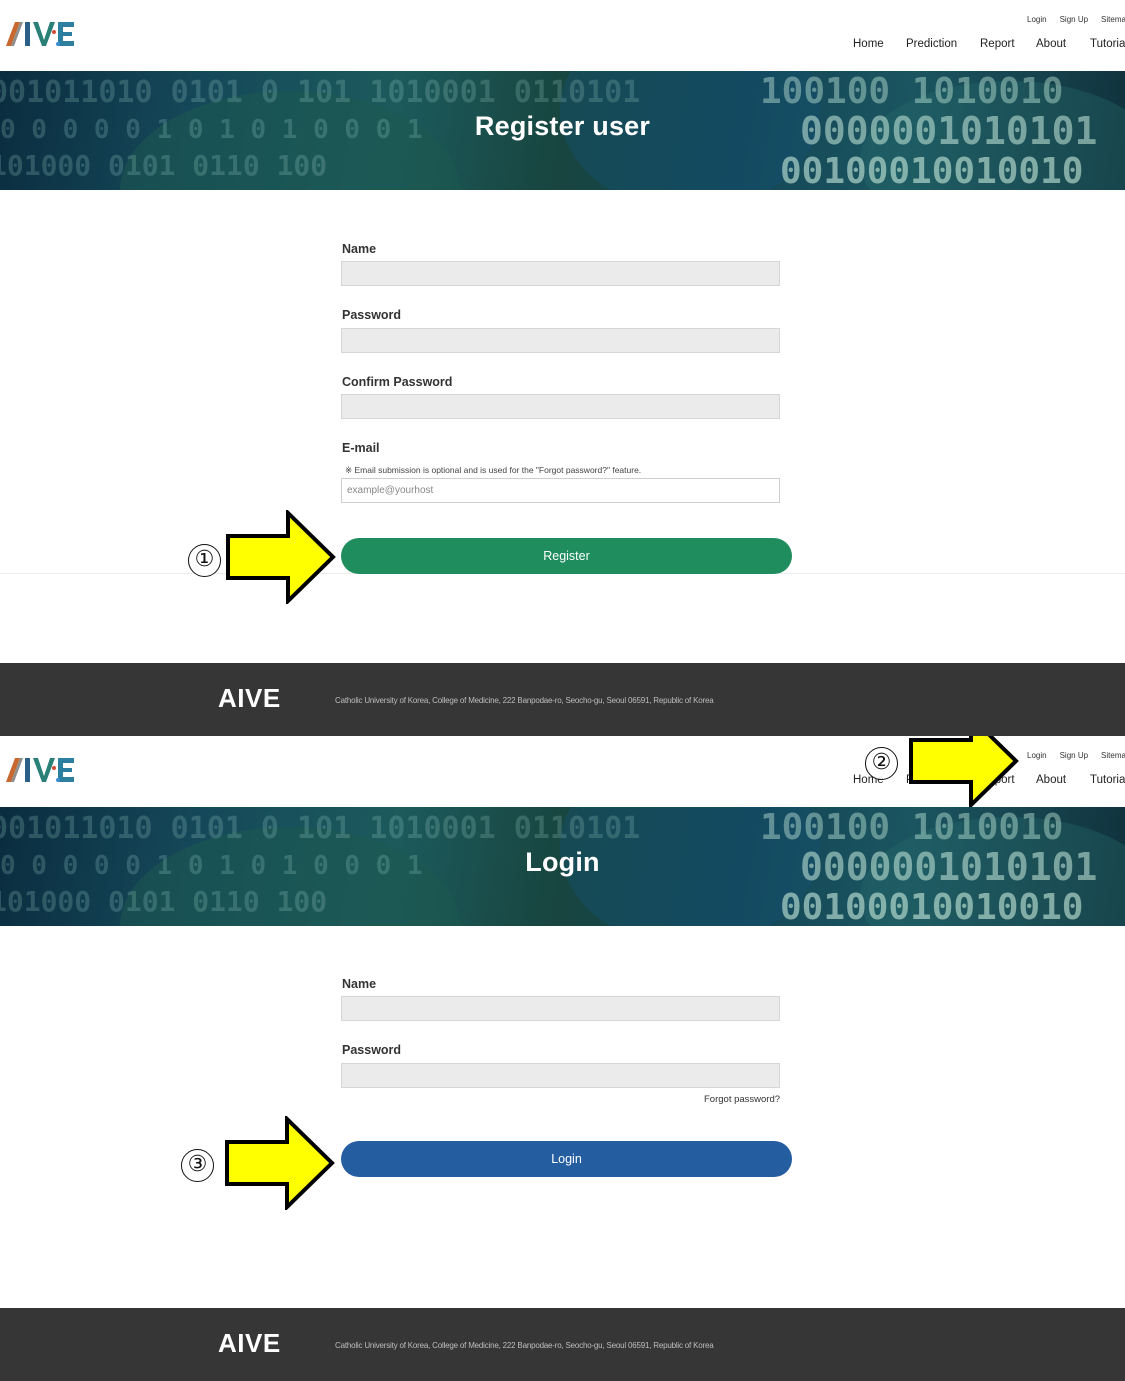  Describe the element at coordinates (197, 1165) in the screenshot. I see `step-3-marker: ③` at that location.